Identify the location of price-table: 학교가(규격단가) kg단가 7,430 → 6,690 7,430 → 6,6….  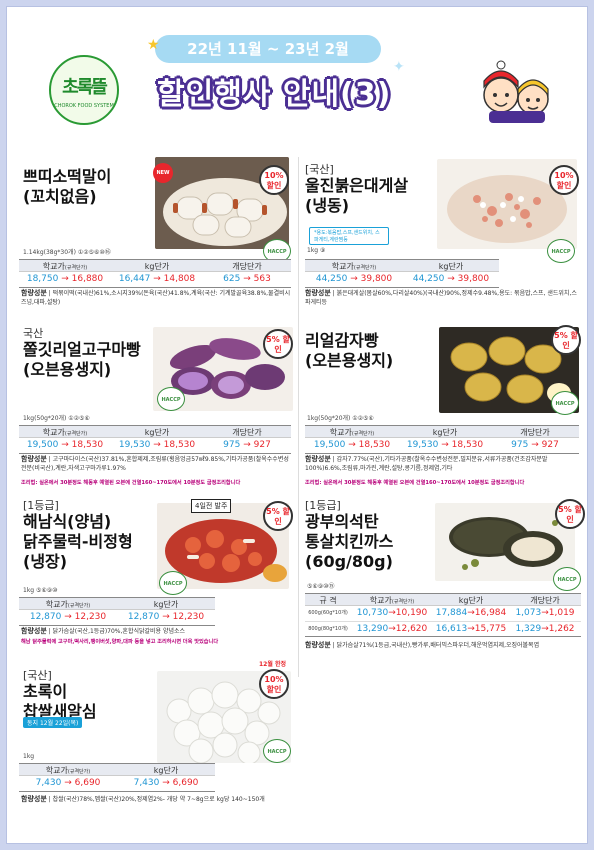
(117, 777).